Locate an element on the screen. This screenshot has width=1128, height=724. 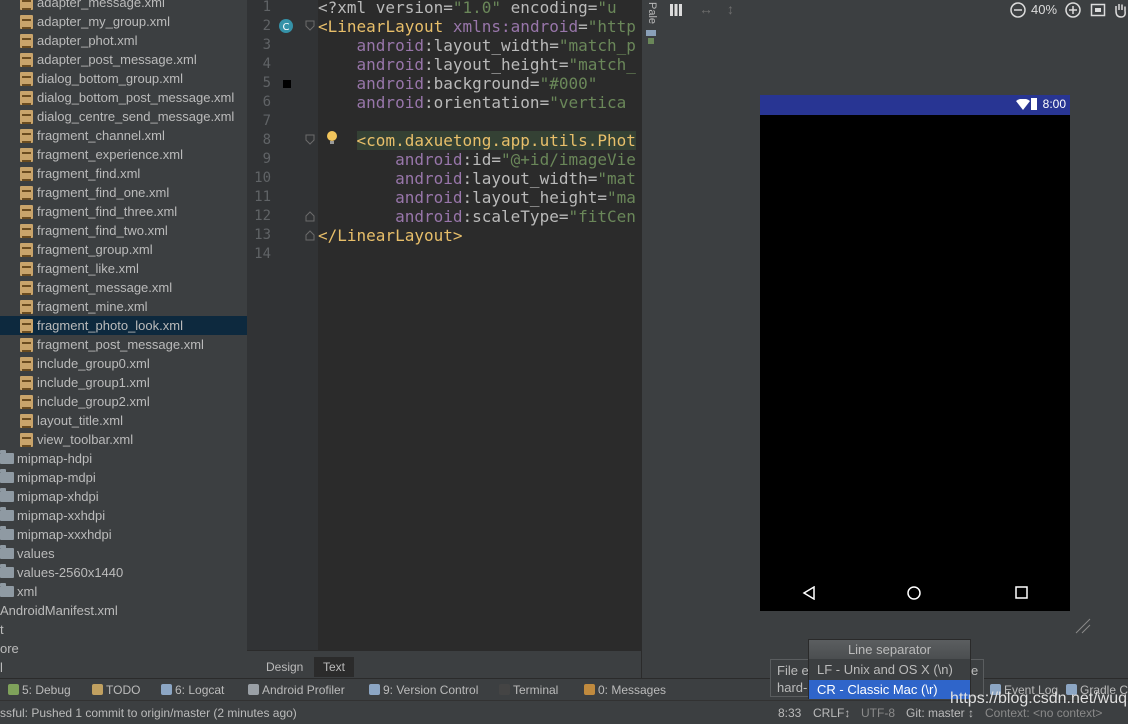
caret-position: 8:33 is located at coordinates (789, 713).